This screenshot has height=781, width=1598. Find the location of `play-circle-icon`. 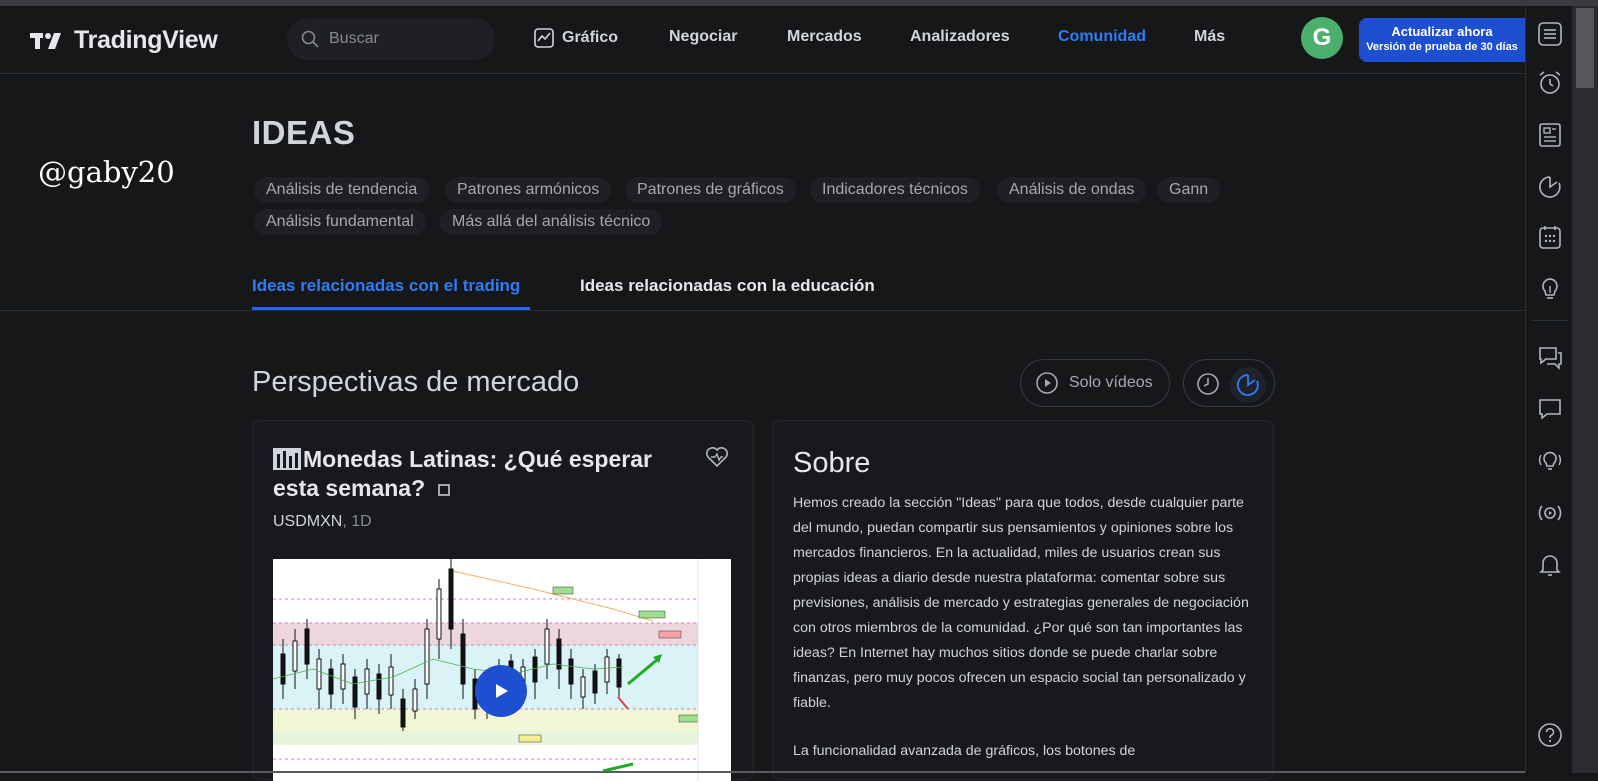

play-circle-icon is located at coordinates (1047, 383).